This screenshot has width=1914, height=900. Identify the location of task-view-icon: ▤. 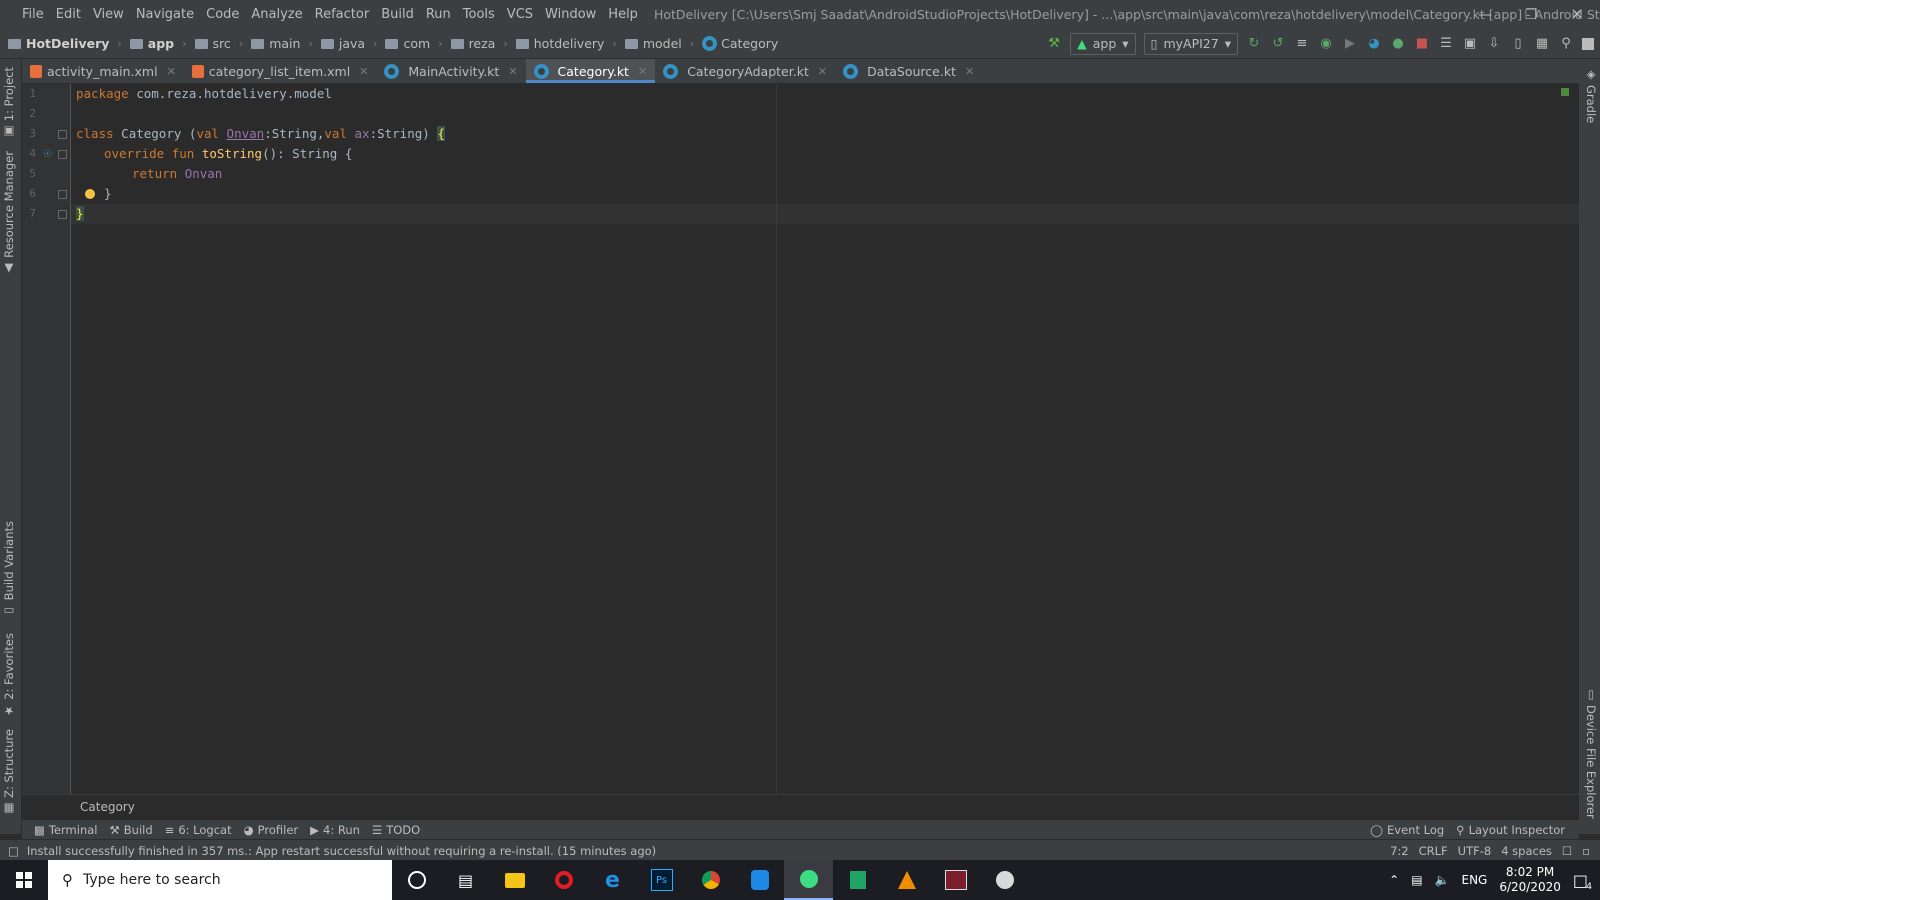
(465, 880).